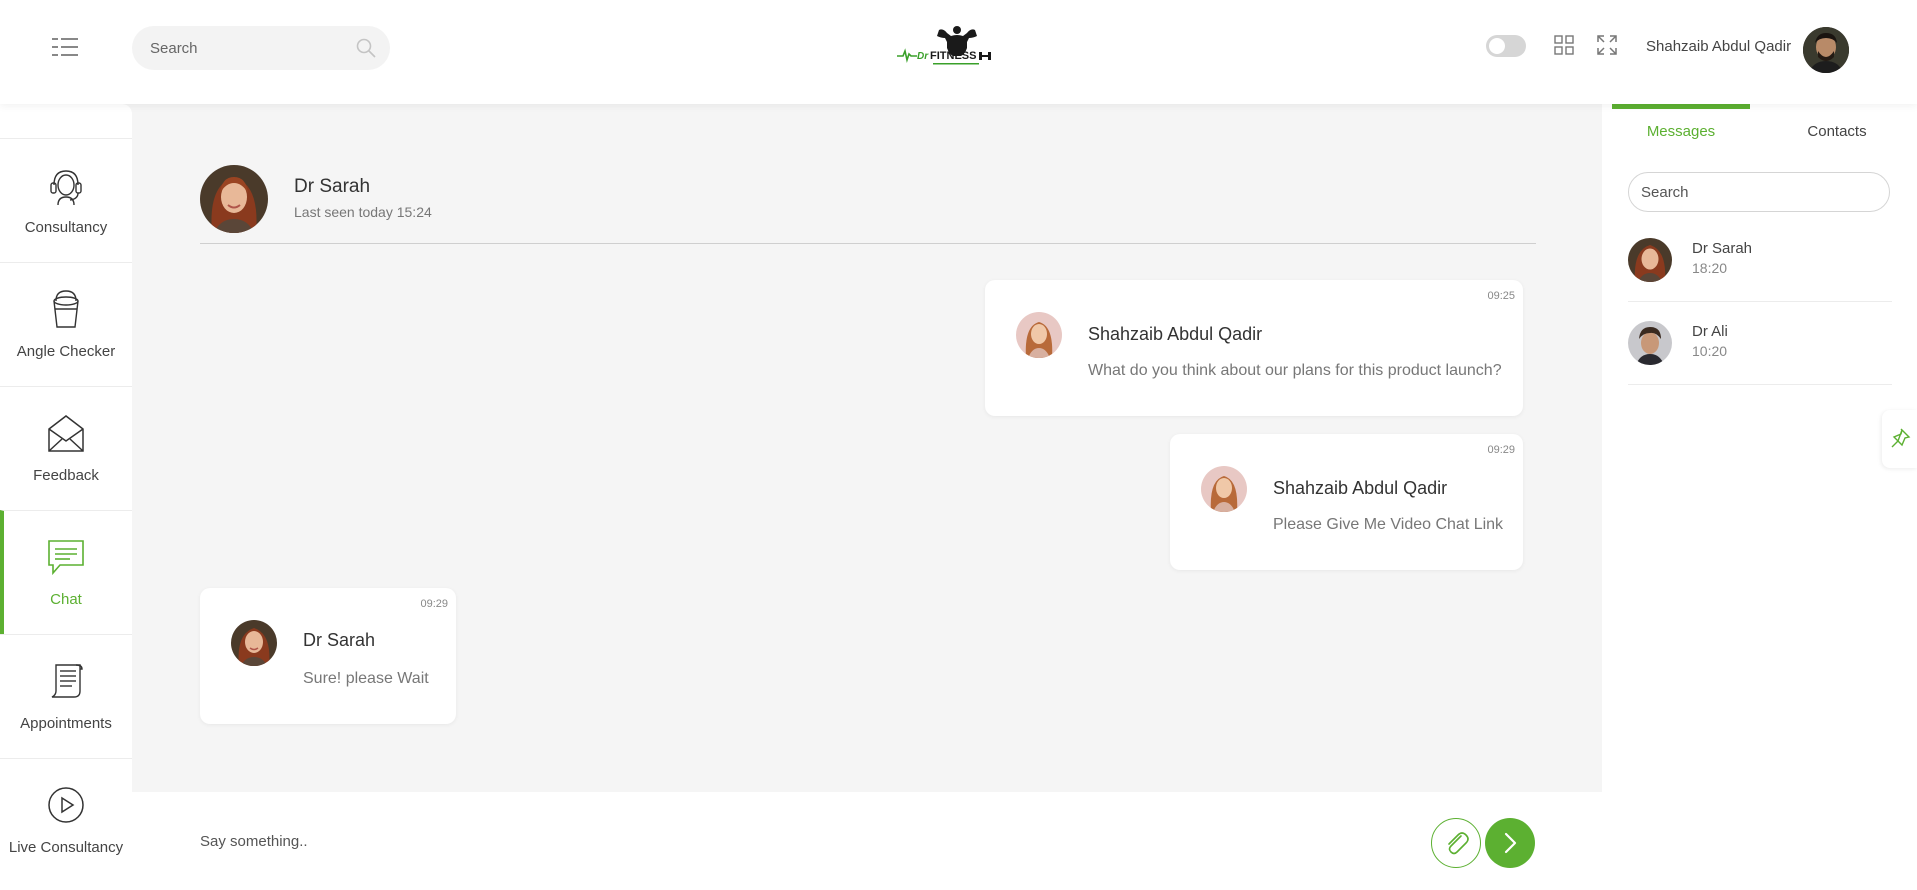  Describe the element at coordinates (1388, 524) in the screenshot. I see `message-text: Please Give Me Video Chat Link` at that location.